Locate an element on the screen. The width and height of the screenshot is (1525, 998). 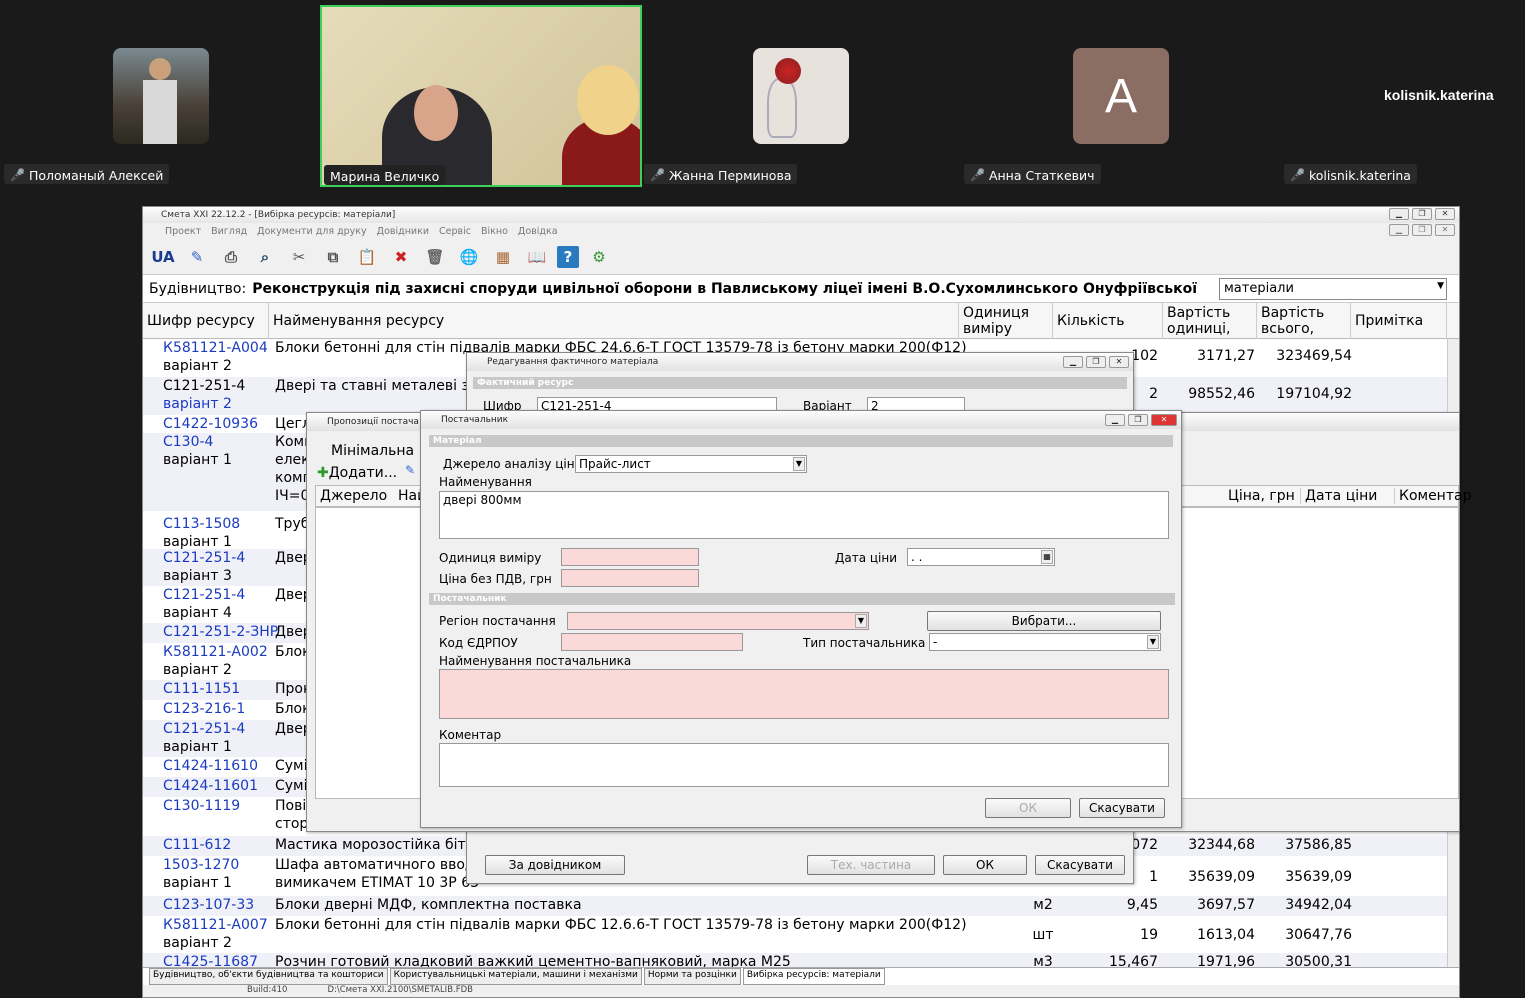
row-price: 35639,09 is located at coordinates (1221, 877).